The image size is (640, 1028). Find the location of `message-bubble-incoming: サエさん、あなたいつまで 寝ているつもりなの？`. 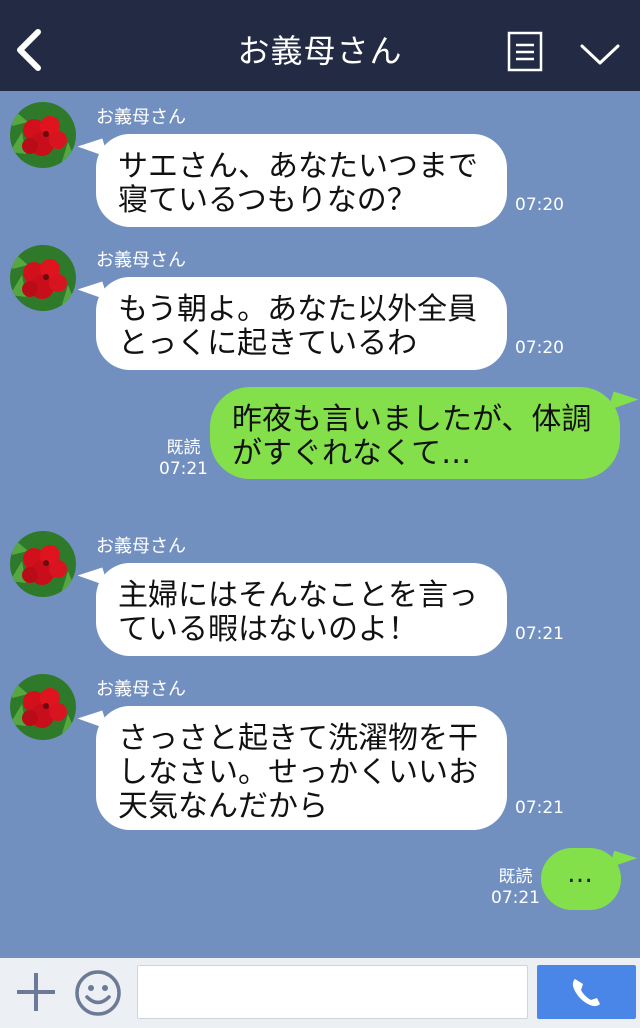

message-bubble-incoming: サエさん、あなたいつまで 寝ているつもりなの？ is located at coordinates (301, 180).